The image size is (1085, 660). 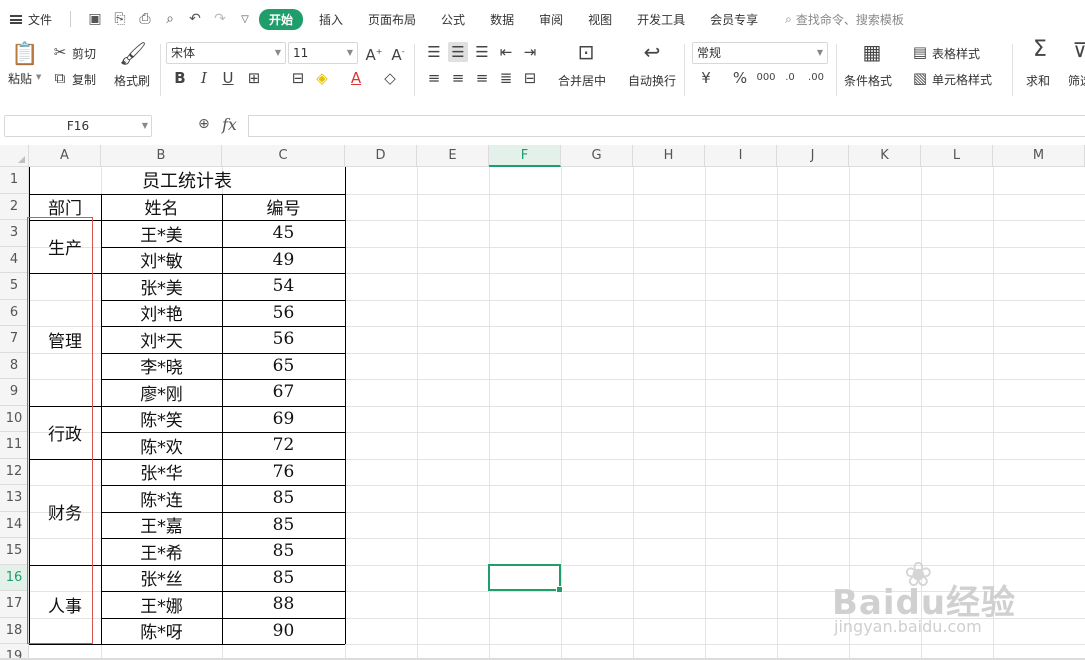 I want to click on paste-label: 粘贴, so click(x=20, y=78).